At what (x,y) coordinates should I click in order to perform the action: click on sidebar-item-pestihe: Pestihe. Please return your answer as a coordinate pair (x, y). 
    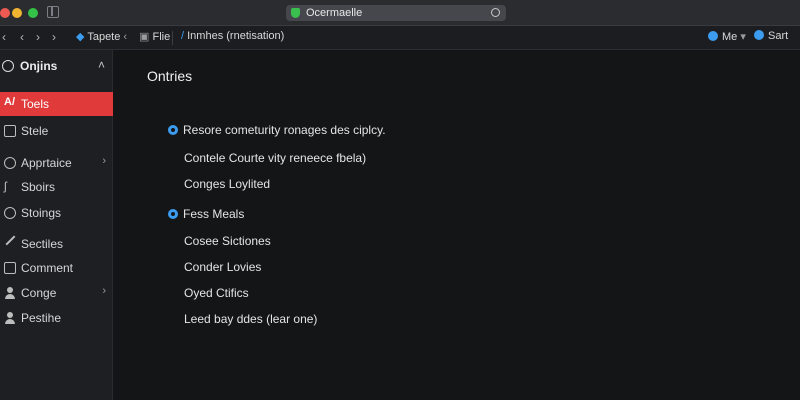
    Looking at the image, I should click on (56, 318).